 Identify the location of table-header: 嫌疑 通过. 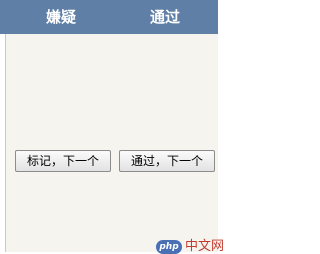
(109, 17).